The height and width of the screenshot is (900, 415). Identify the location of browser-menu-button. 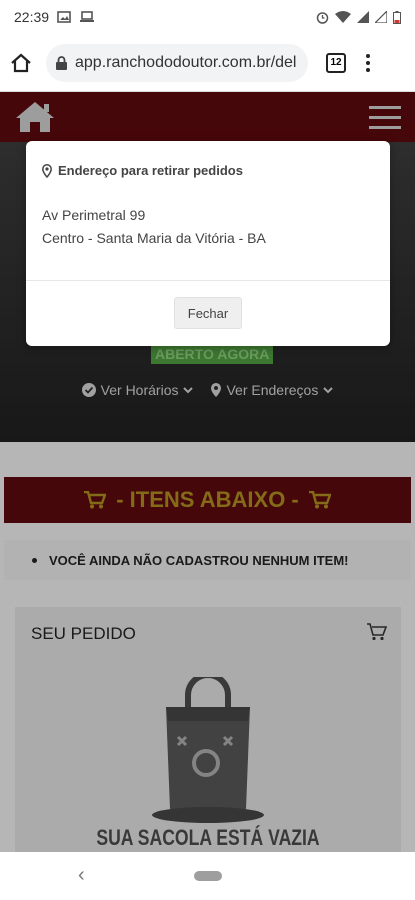
(368, 62).